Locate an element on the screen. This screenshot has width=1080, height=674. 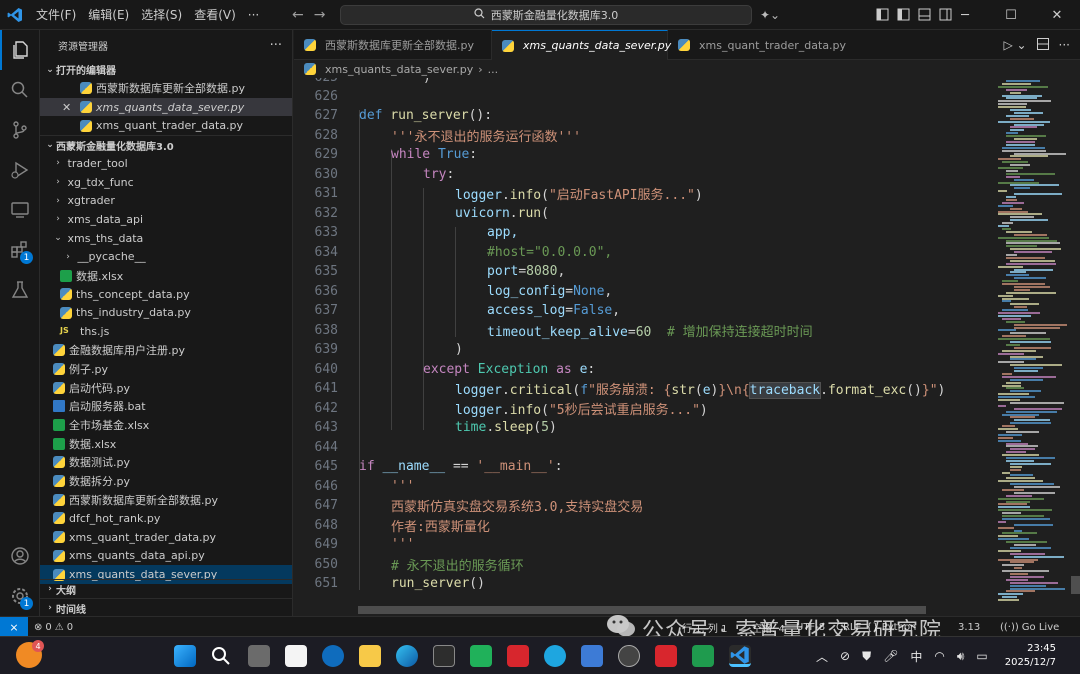
tree-file: 数据测试.py is located at coordinates (166, 462).